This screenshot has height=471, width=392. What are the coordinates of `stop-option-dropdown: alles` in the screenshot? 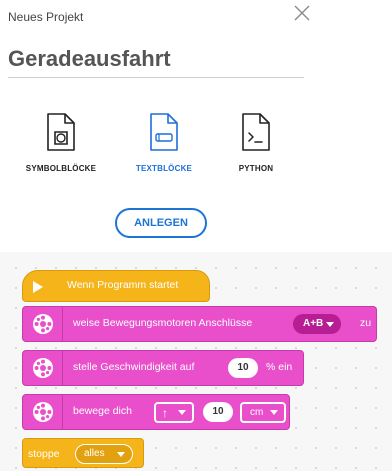 It's located at (104, 454).